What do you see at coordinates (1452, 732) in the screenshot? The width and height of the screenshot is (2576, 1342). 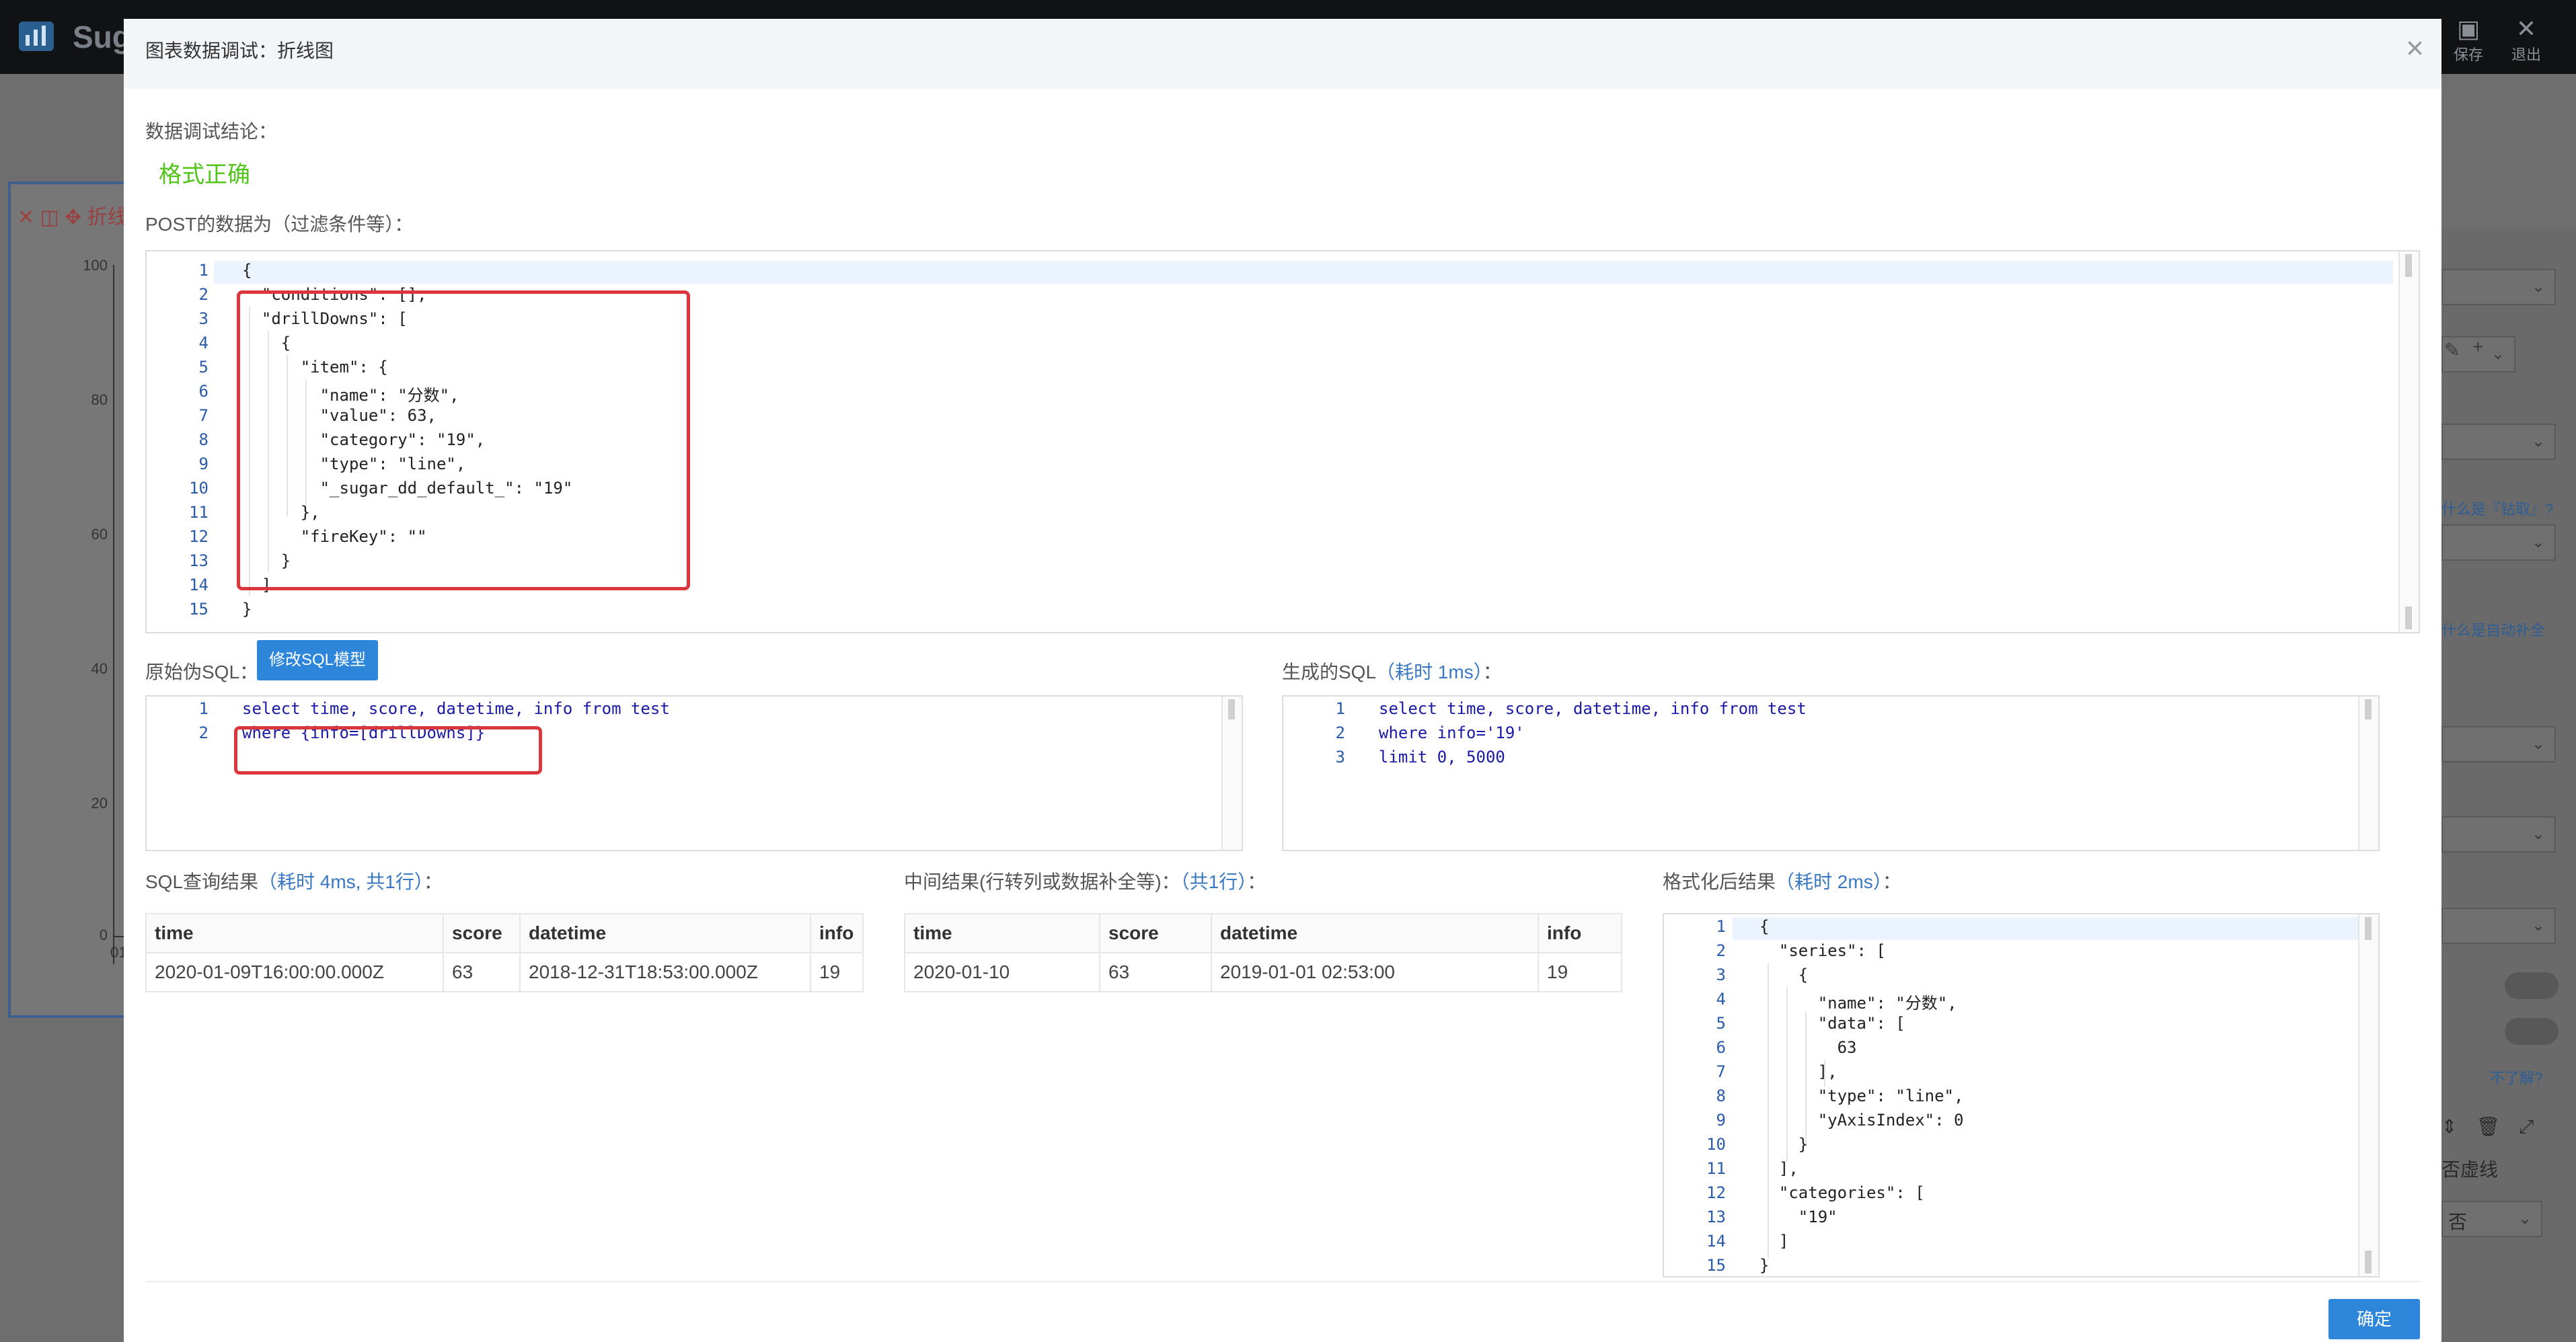 I see `code-line: where info='19'` at bounding box center [1452, 732].